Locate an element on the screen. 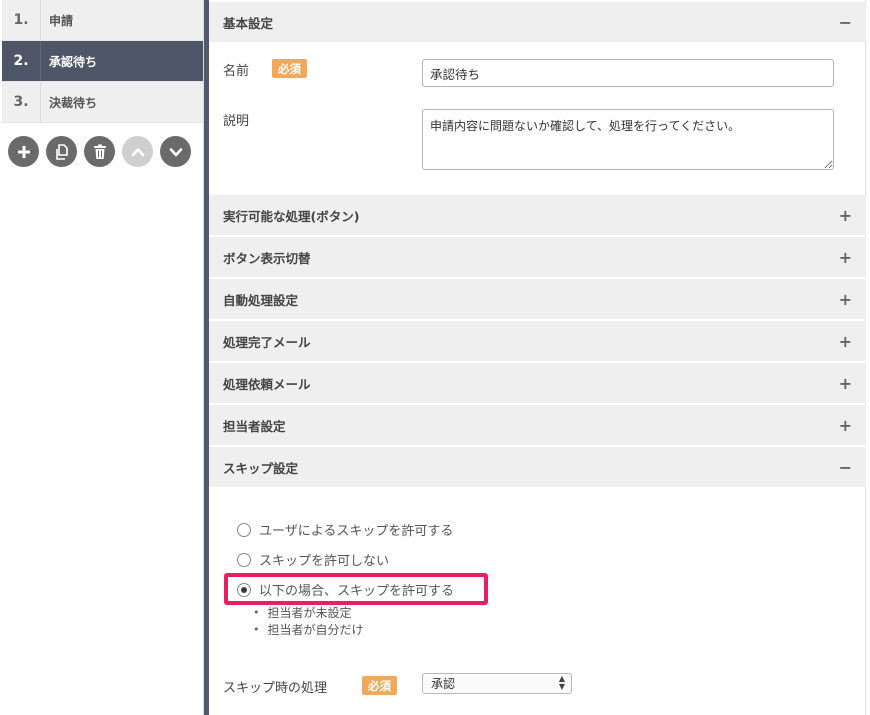  step-number: 2. is located at coordinates (21, 61).